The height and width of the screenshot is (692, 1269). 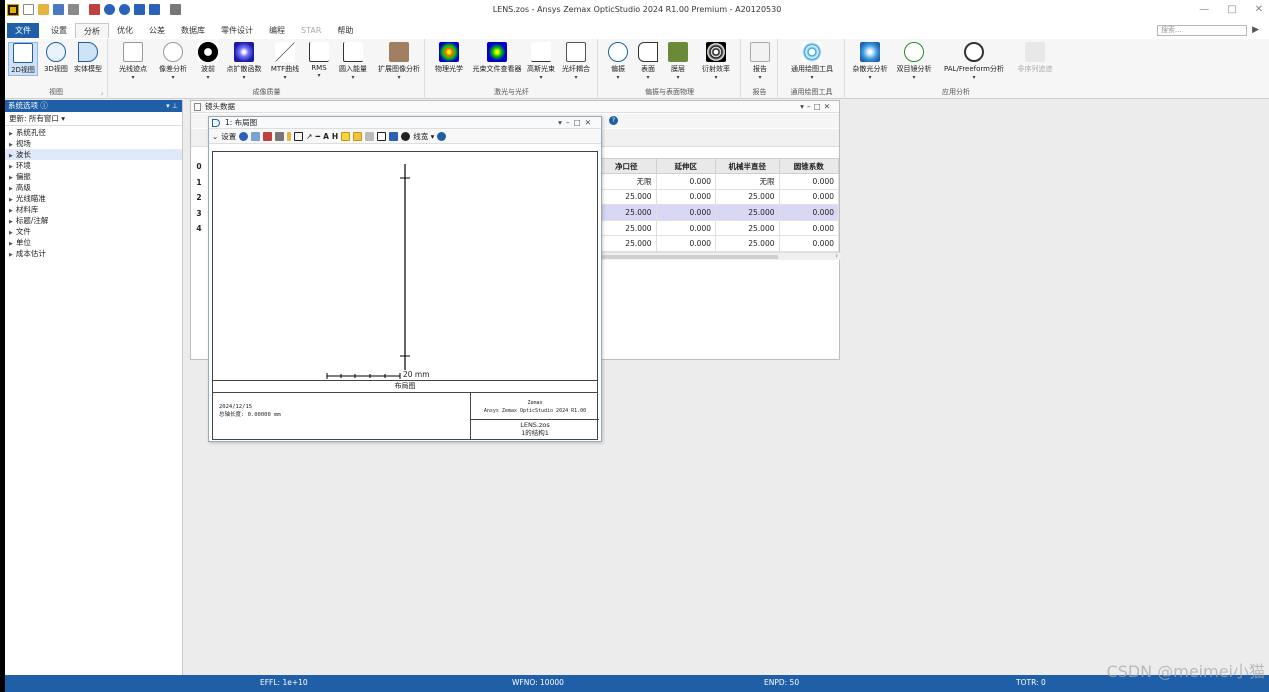 What do you see at coordinates (760, 61) in the screenshot?
I see `report-button: 报告 ▾` at bounding box center [760, 61].